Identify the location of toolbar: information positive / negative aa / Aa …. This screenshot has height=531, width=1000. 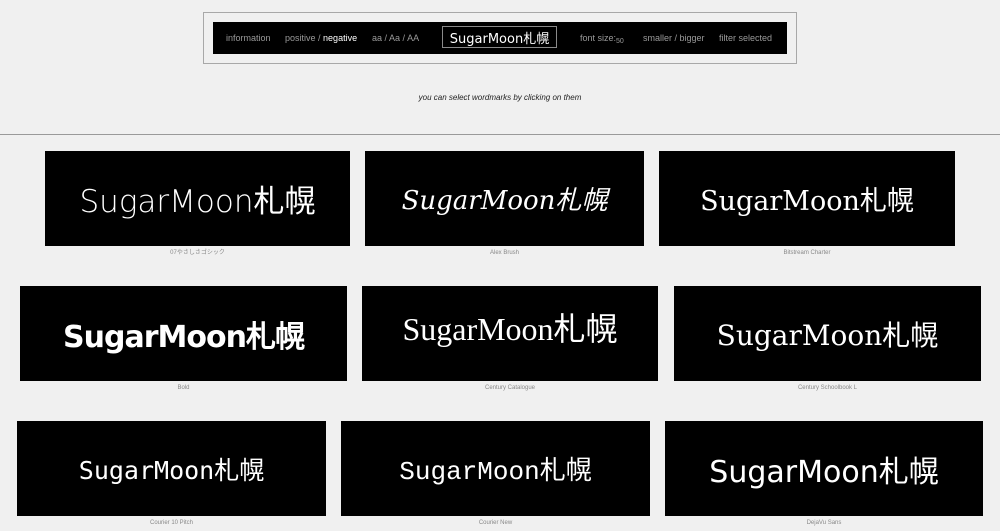
(500, 38).